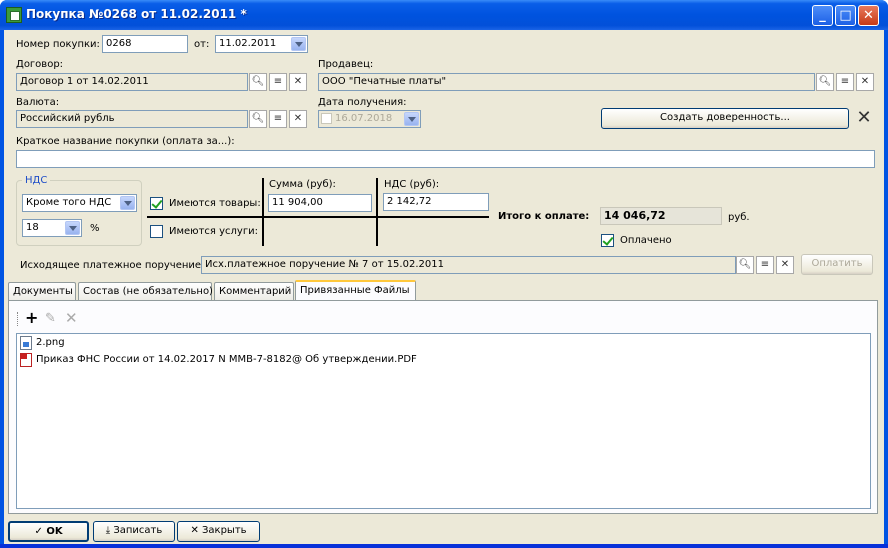 The width and height of the screenshot is (888, 548). I want to click on vat-header: НДС (руб):, so click(412, 184).